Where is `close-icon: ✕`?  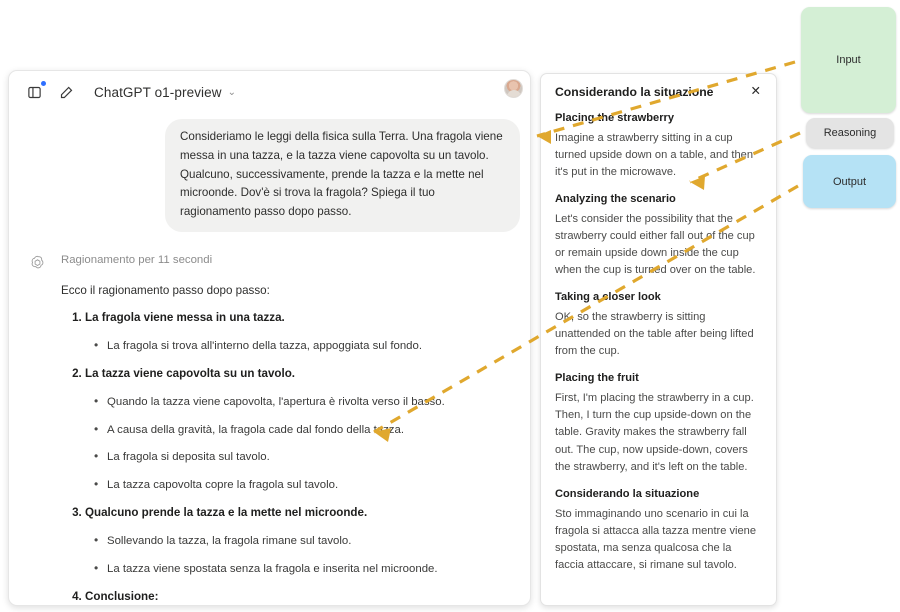 close-icon: ✕ is located at coordinates (756, 91).